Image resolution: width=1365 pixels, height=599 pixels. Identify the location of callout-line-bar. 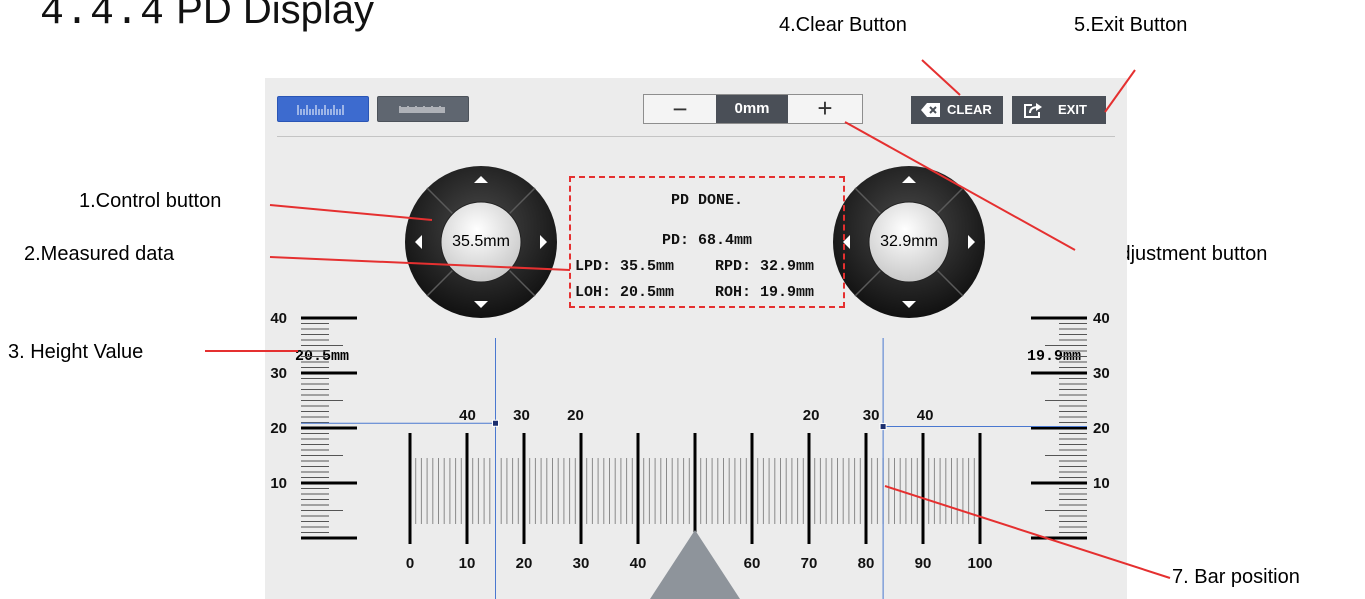
(1027, 532).